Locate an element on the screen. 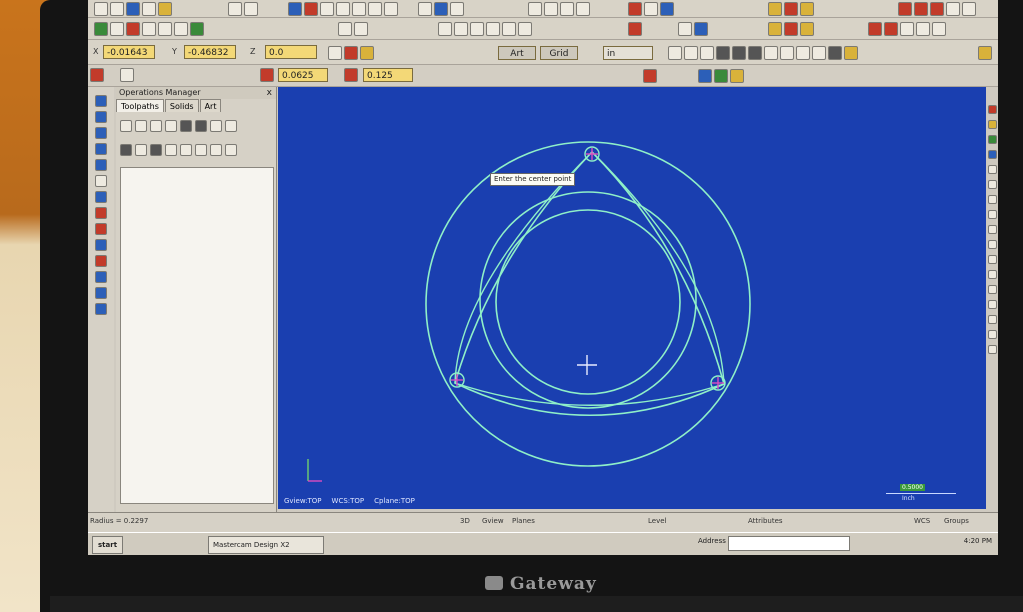  move-up-icon is located at coordinates (186, 150).